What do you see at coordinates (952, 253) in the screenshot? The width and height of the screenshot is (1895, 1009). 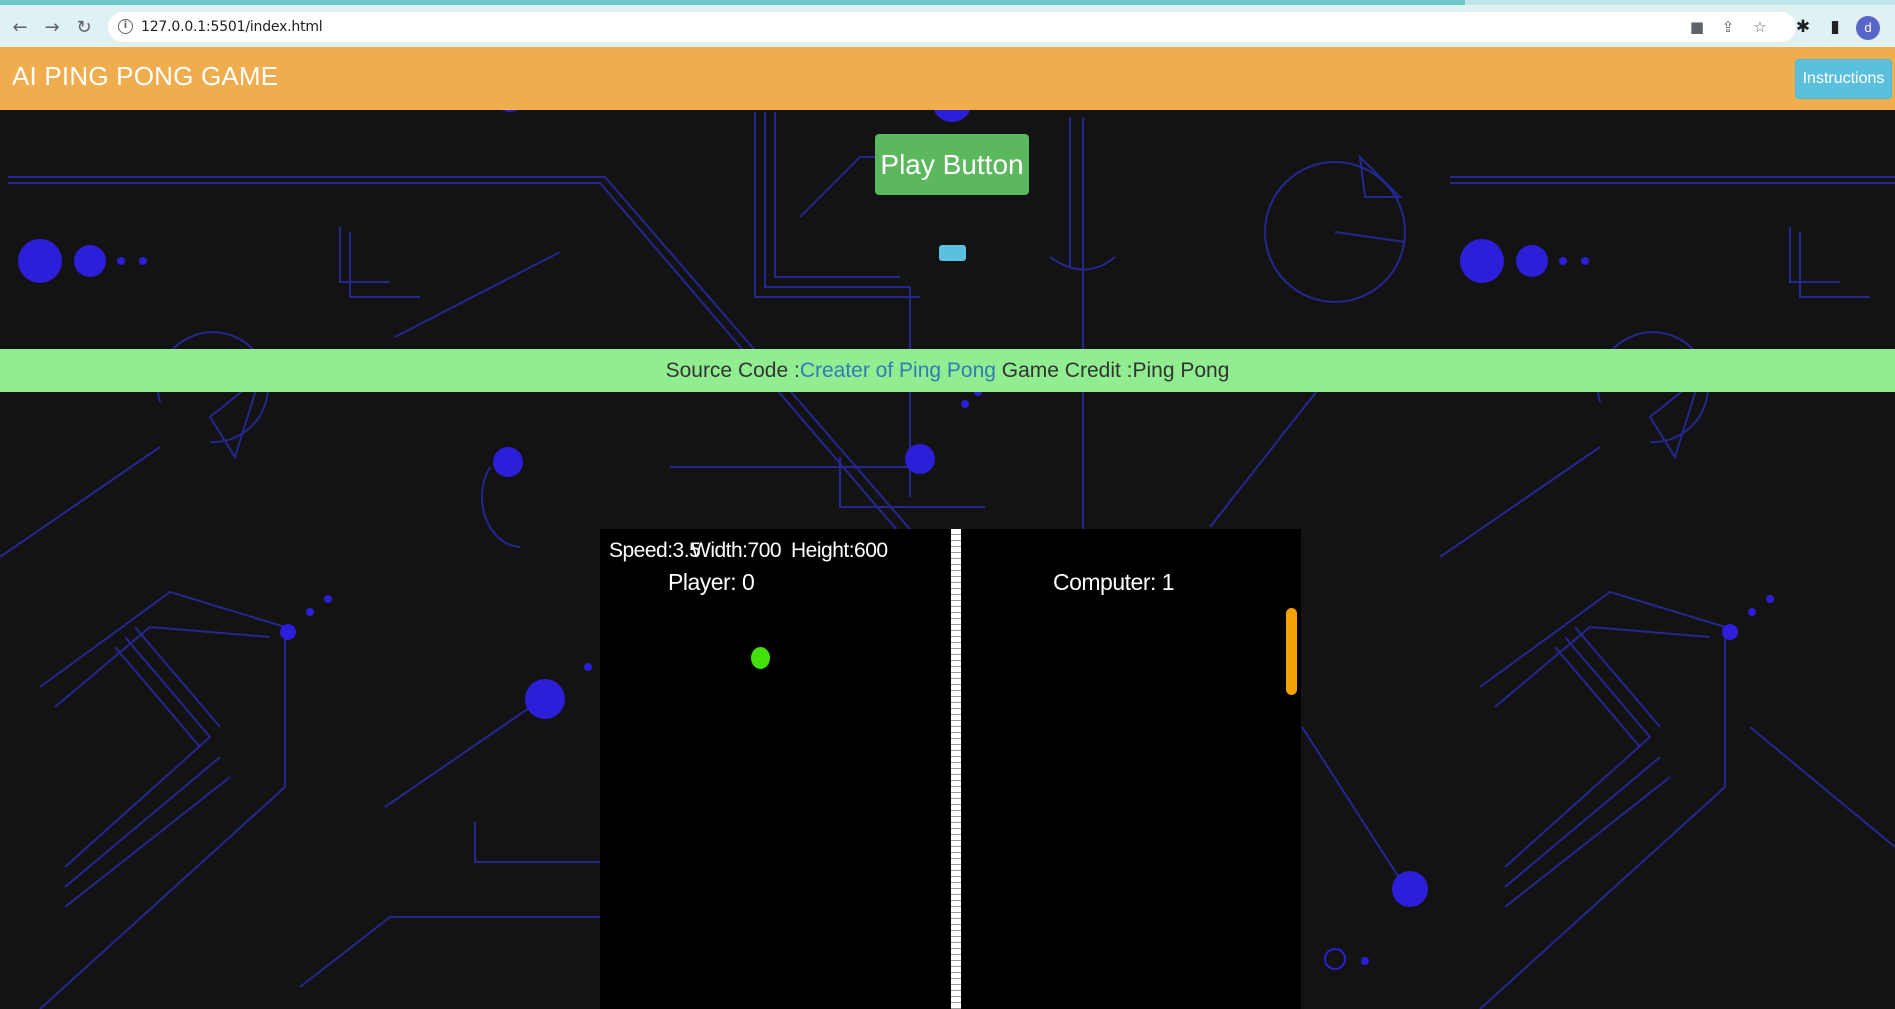 I see `small-blue-button` at bounding box center [952, 253].